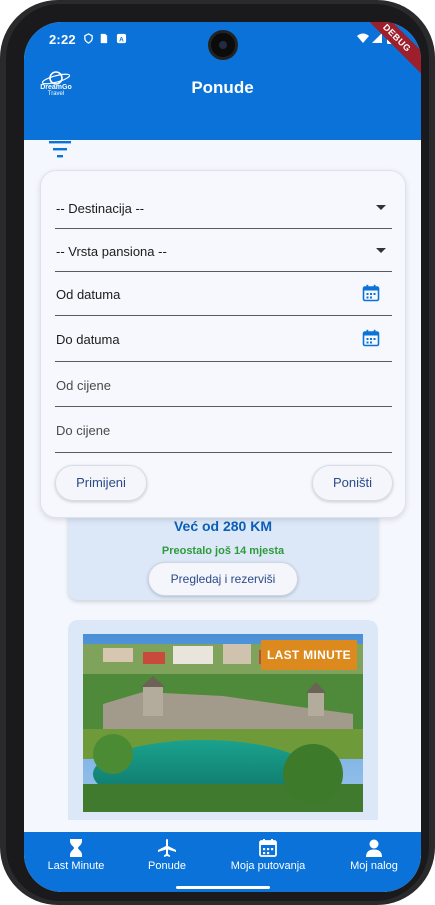  What do you see at coordinates (111, 251) in the screenshot?
I see `board-type-select-value: -- Vrsta pansiona --` at bounding box center [111, 251].